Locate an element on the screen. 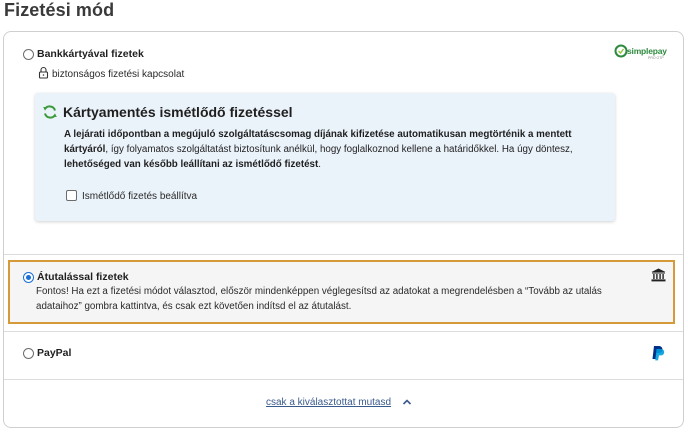 This screenshot has height=432, width=688. recurring-payment-checkbox is located at coordinates (71, 195).